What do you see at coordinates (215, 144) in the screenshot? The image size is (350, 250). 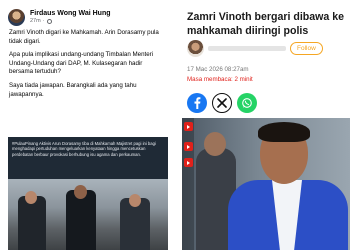 I see `photo-background-head` at bounding box center [215, 144].